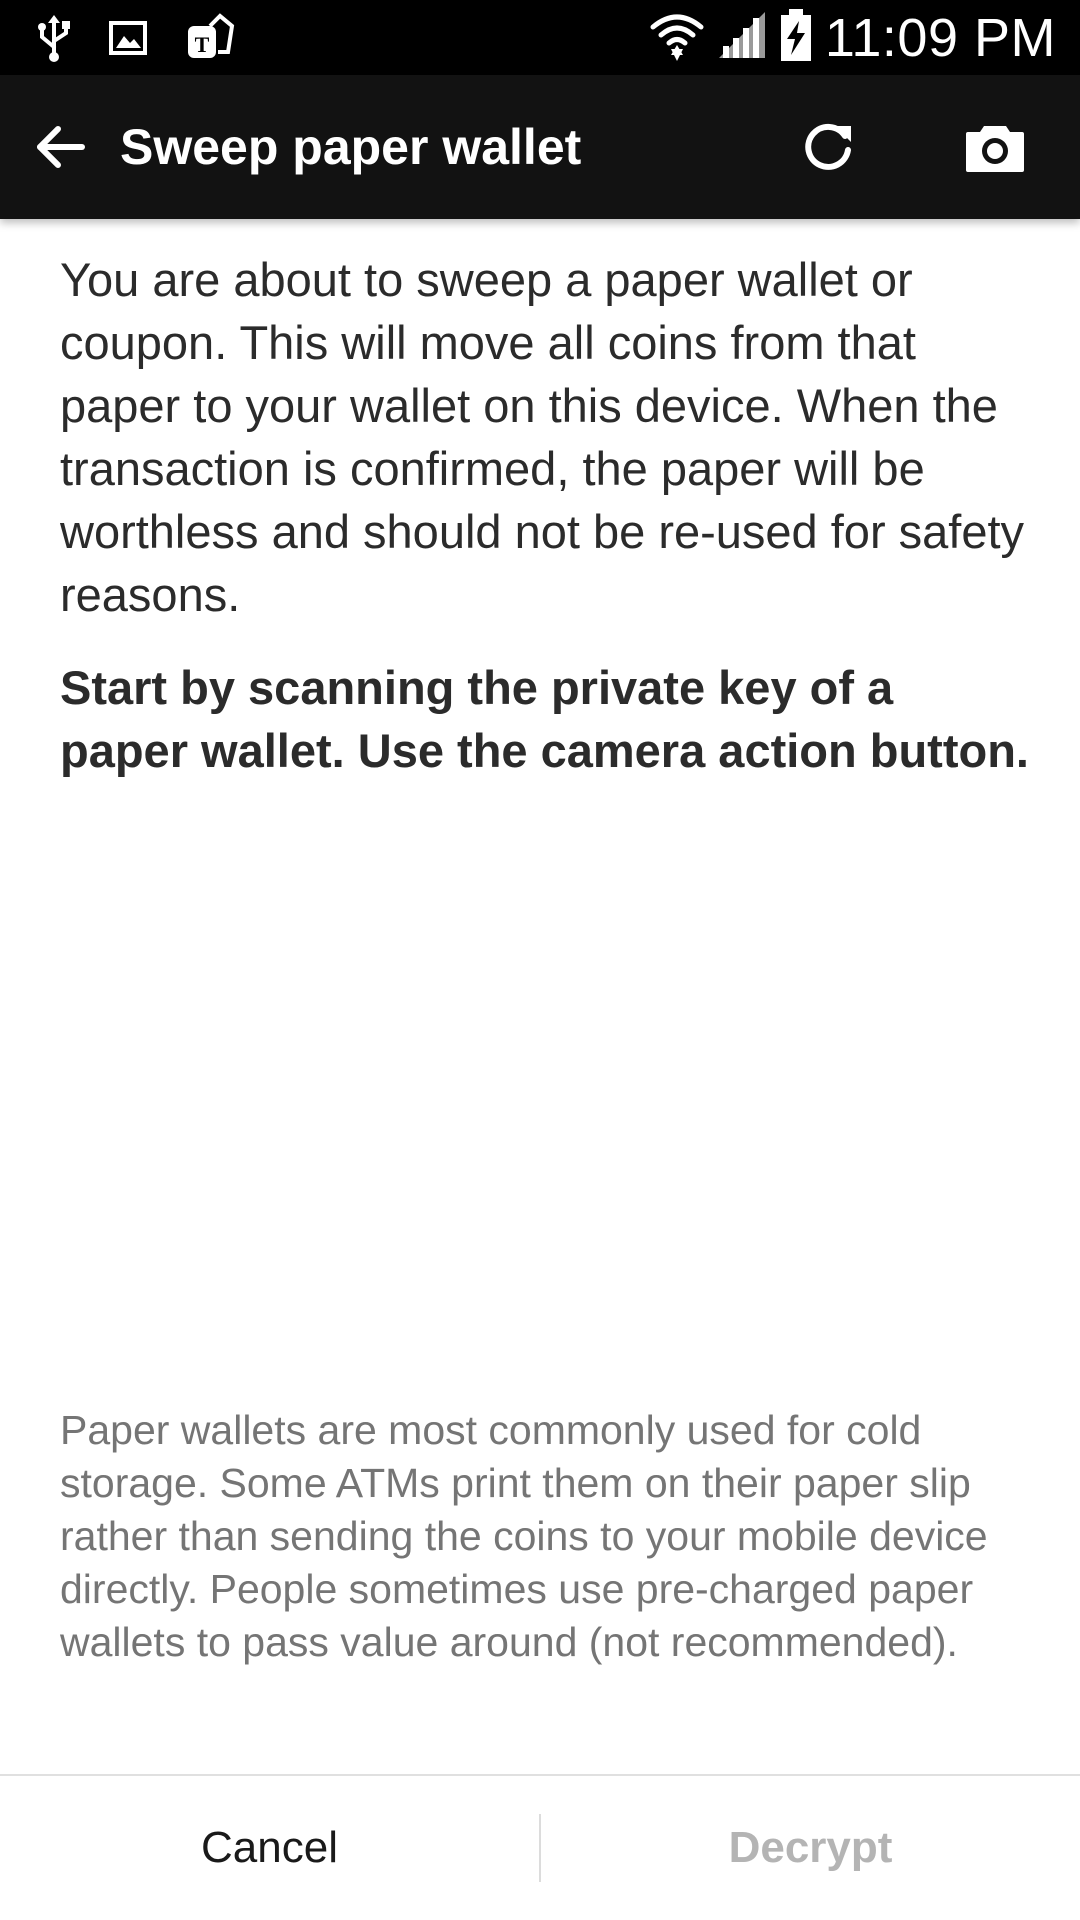 This screenshot has width=1080, height=1920. What do you see at coordinates (128, 40) in the screenshot?
I see `image-icon` at bounding box center [128, 40].